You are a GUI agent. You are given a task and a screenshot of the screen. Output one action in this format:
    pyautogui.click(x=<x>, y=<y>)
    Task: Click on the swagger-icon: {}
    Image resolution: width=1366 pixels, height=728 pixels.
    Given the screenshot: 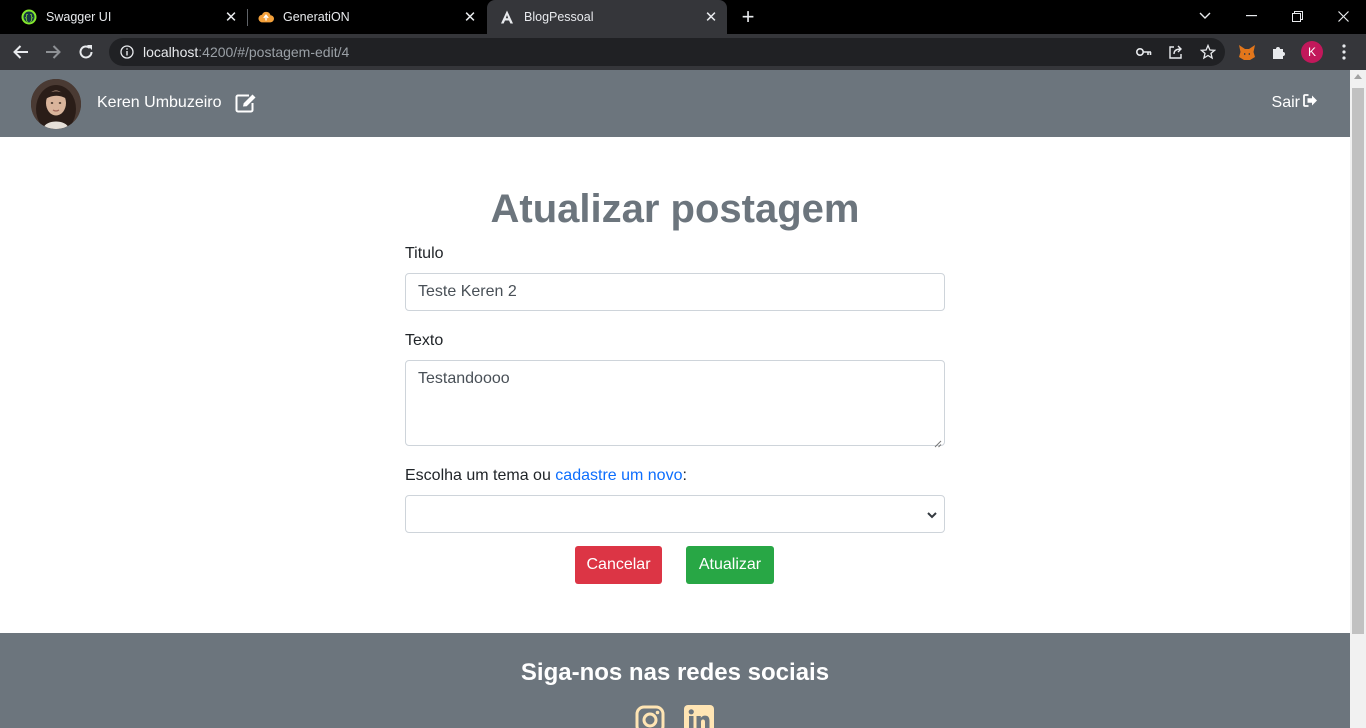 What is the action you would take?
    pyautogui.click(x=29, y=17)
    